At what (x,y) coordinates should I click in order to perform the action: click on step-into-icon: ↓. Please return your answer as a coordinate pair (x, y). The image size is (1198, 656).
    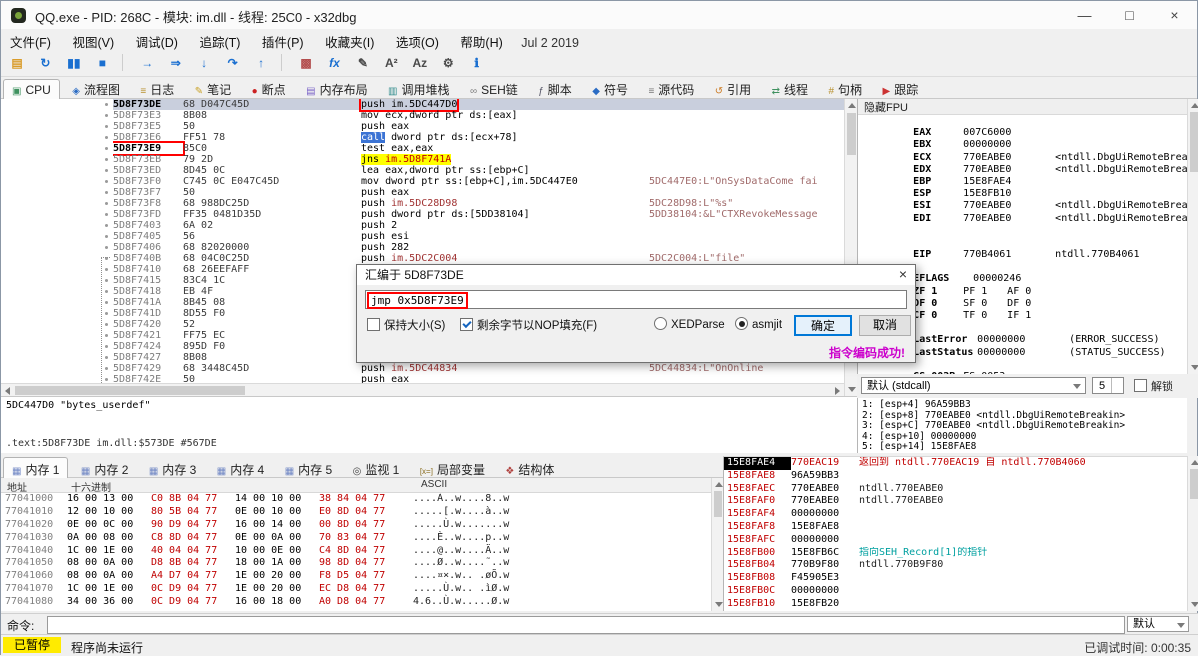
    Looking at the image, I should click on (204, 63).